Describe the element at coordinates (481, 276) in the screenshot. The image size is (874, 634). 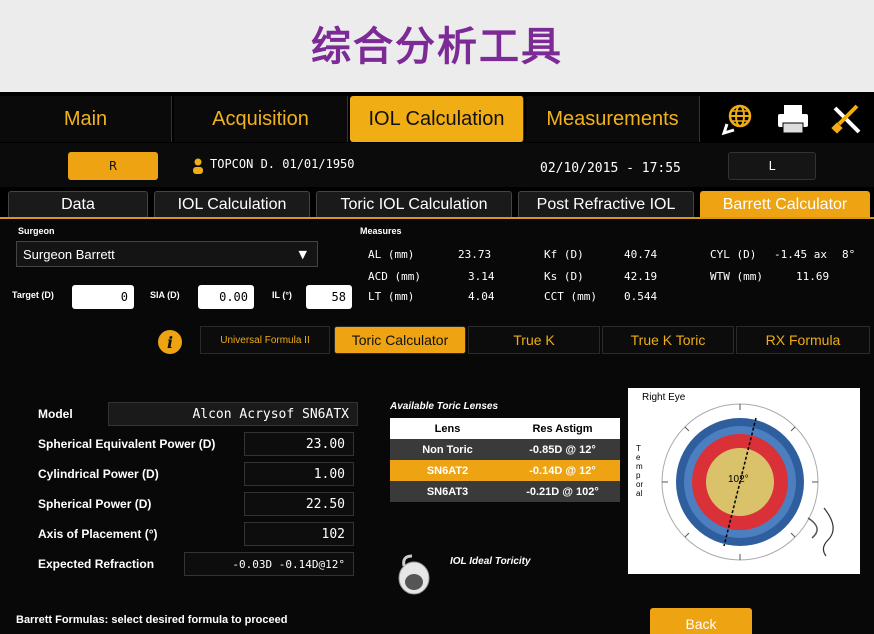
I see `acd-value: 3.14` at that location.